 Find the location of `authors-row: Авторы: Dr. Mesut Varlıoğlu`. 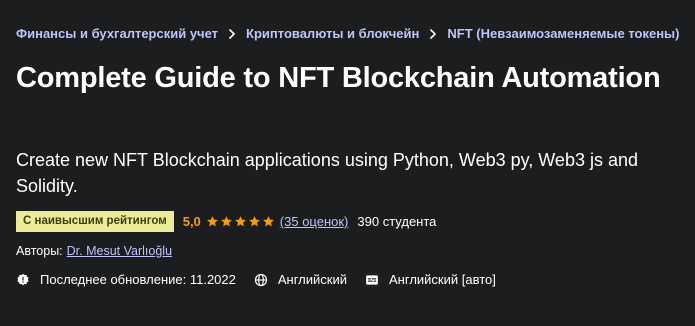

authors-row: Авторы: Dr. Mesut Varlıoğlu is located at coordinates (94, 251).